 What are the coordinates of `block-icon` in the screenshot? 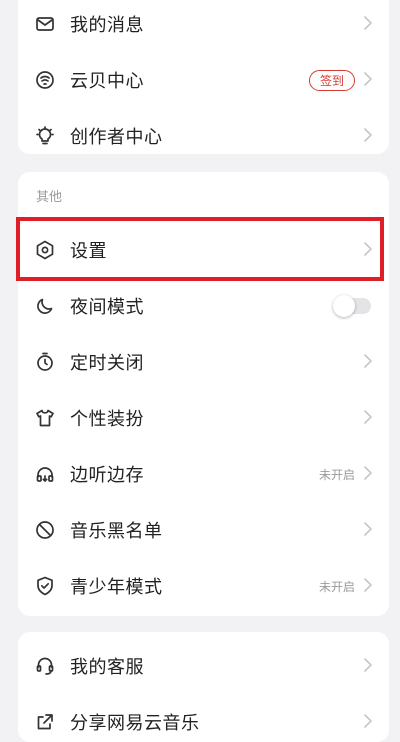 It's located at (45, 530).